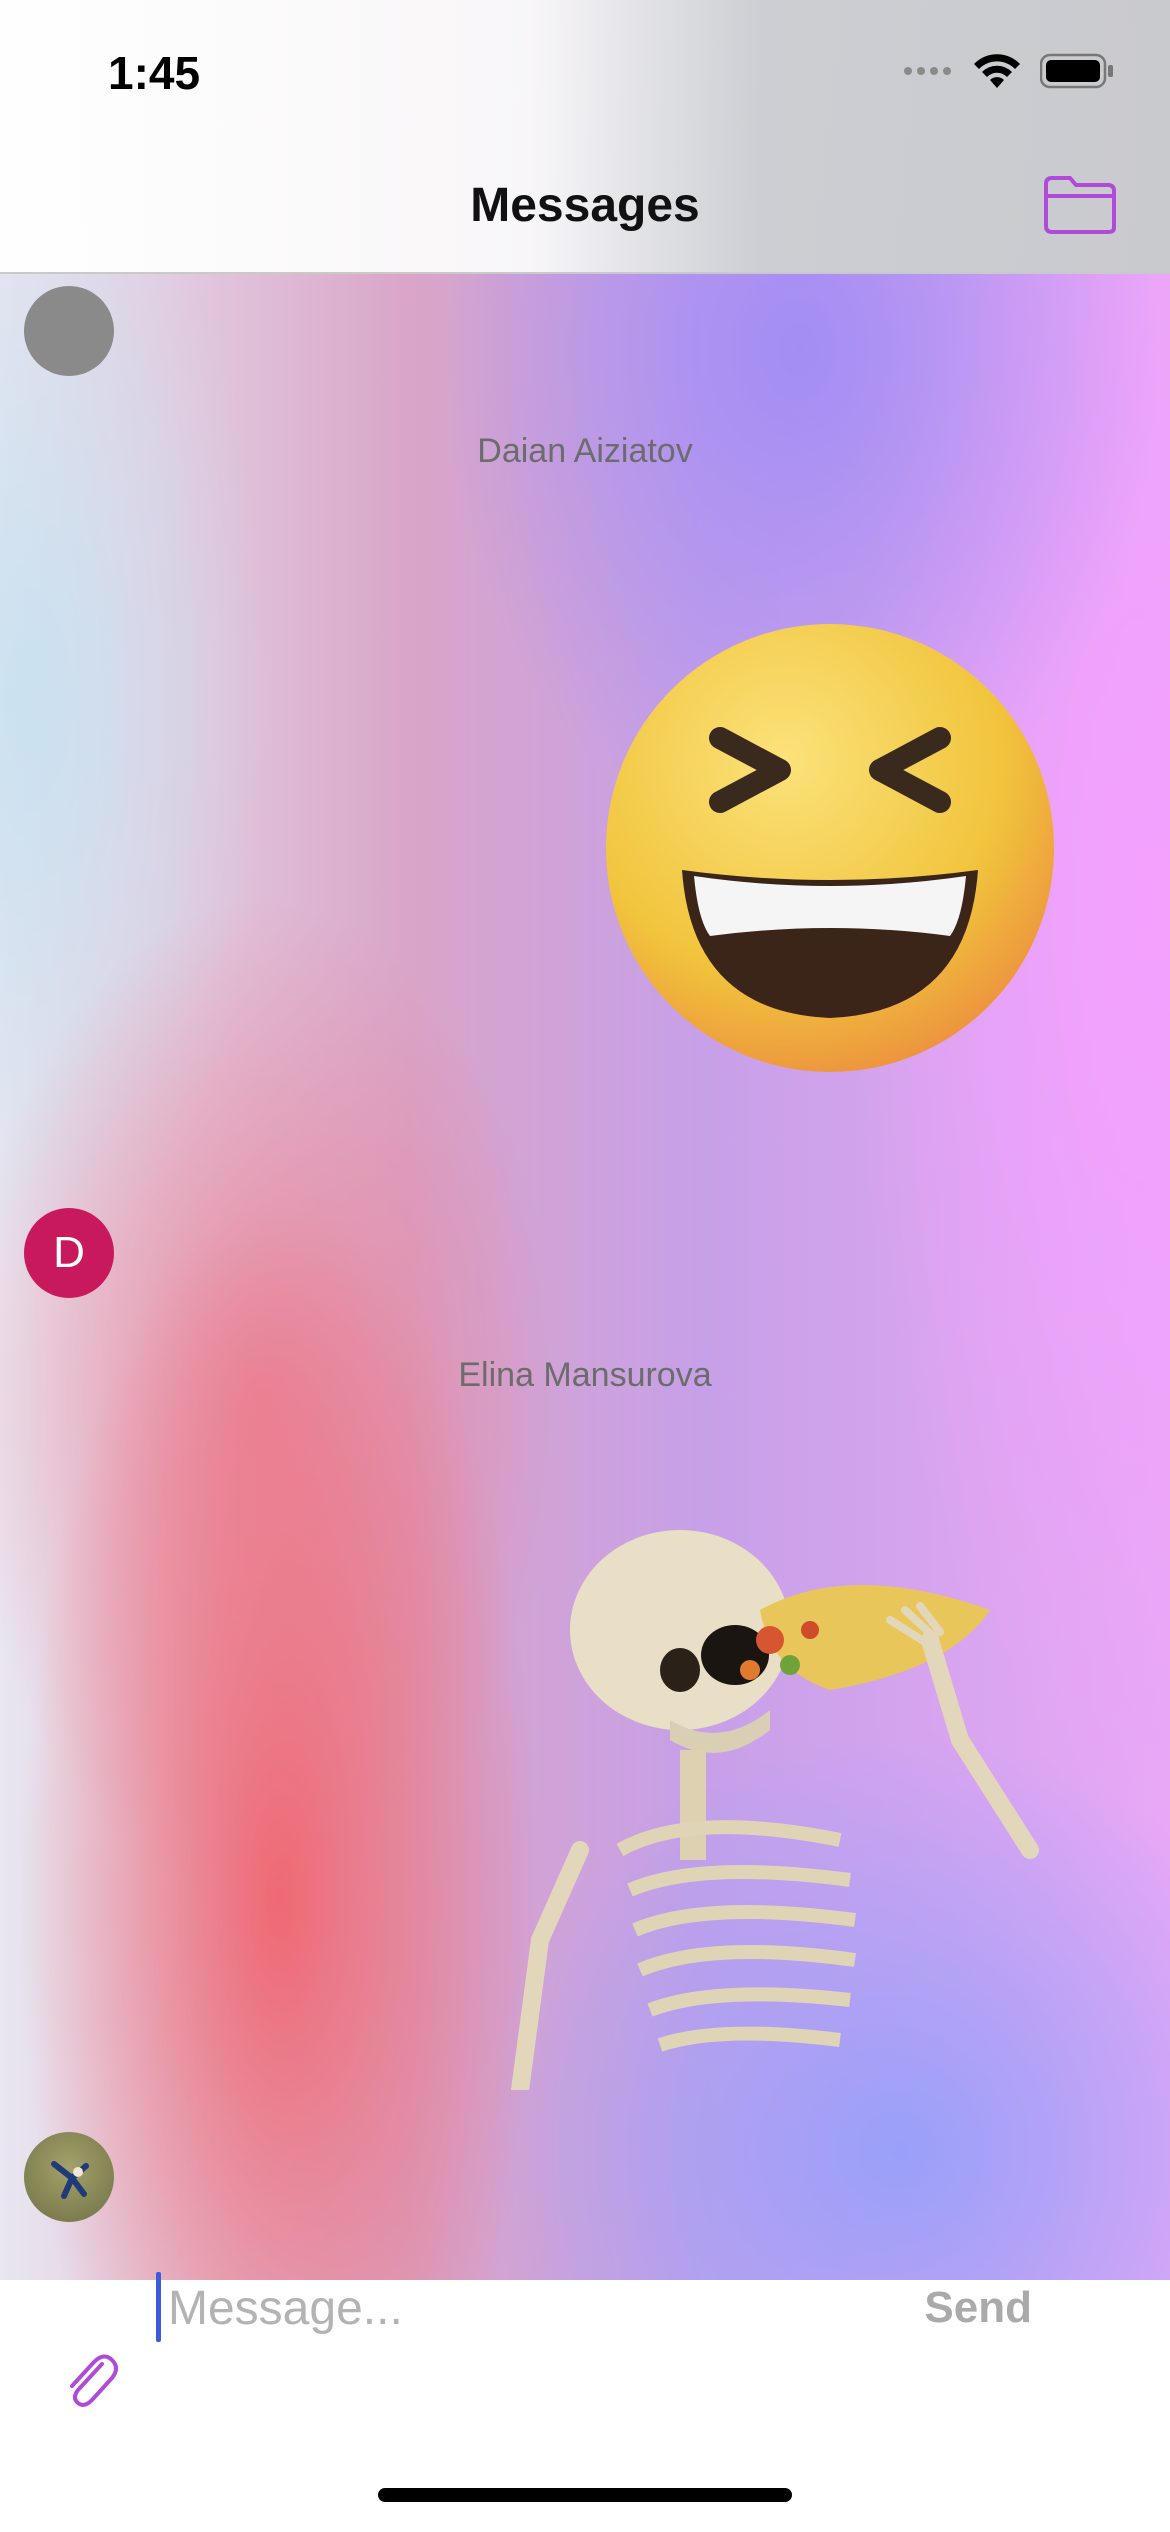  Describe the element at coordinates (997, 71) in the screenshot. I see `wifi-icon` at that location.